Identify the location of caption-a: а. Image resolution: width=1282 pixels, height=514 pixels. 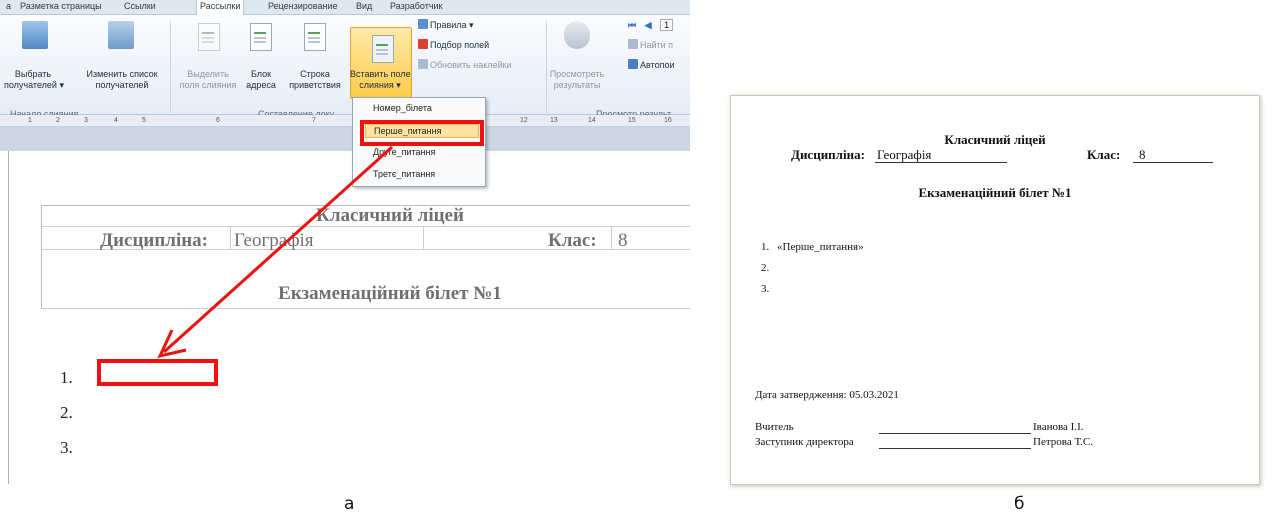
(349, 504).